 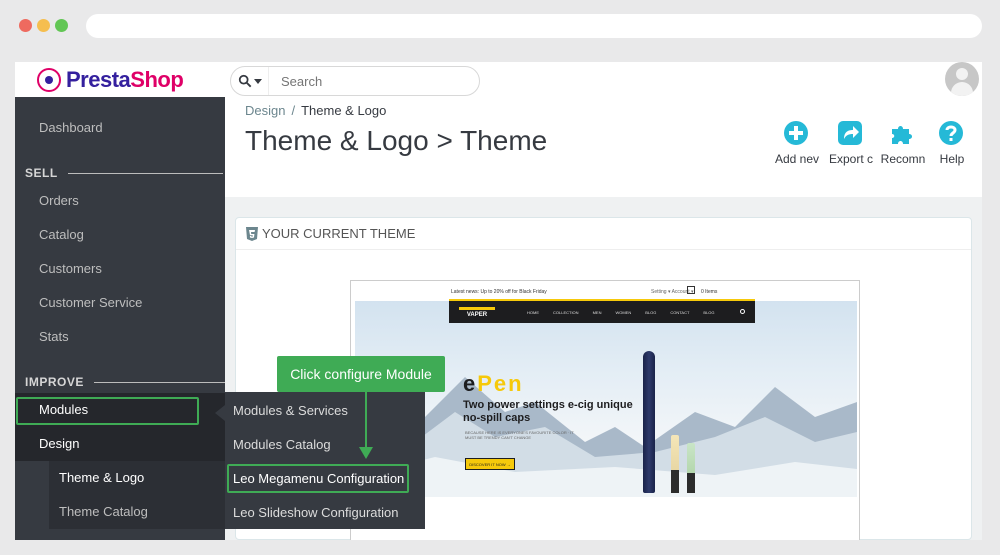 What do you see at coordinates (603, 234) in the screenshot?
I see `panel-heading: YOUR CURRENT THEME` at bounding box center [603, 234].